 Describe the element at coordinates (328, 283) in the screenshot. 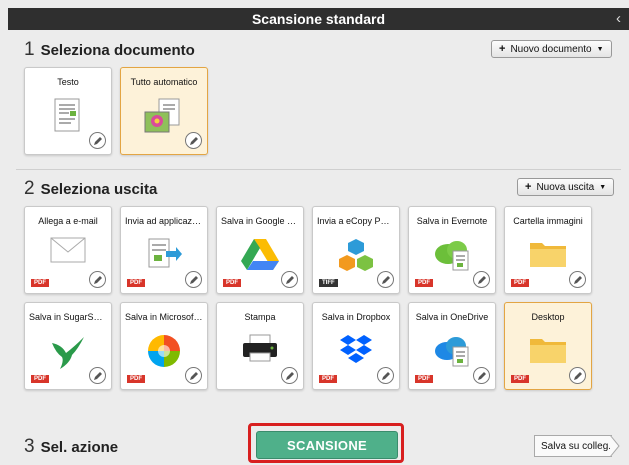

I see `format-badge: TIFF` at that location.